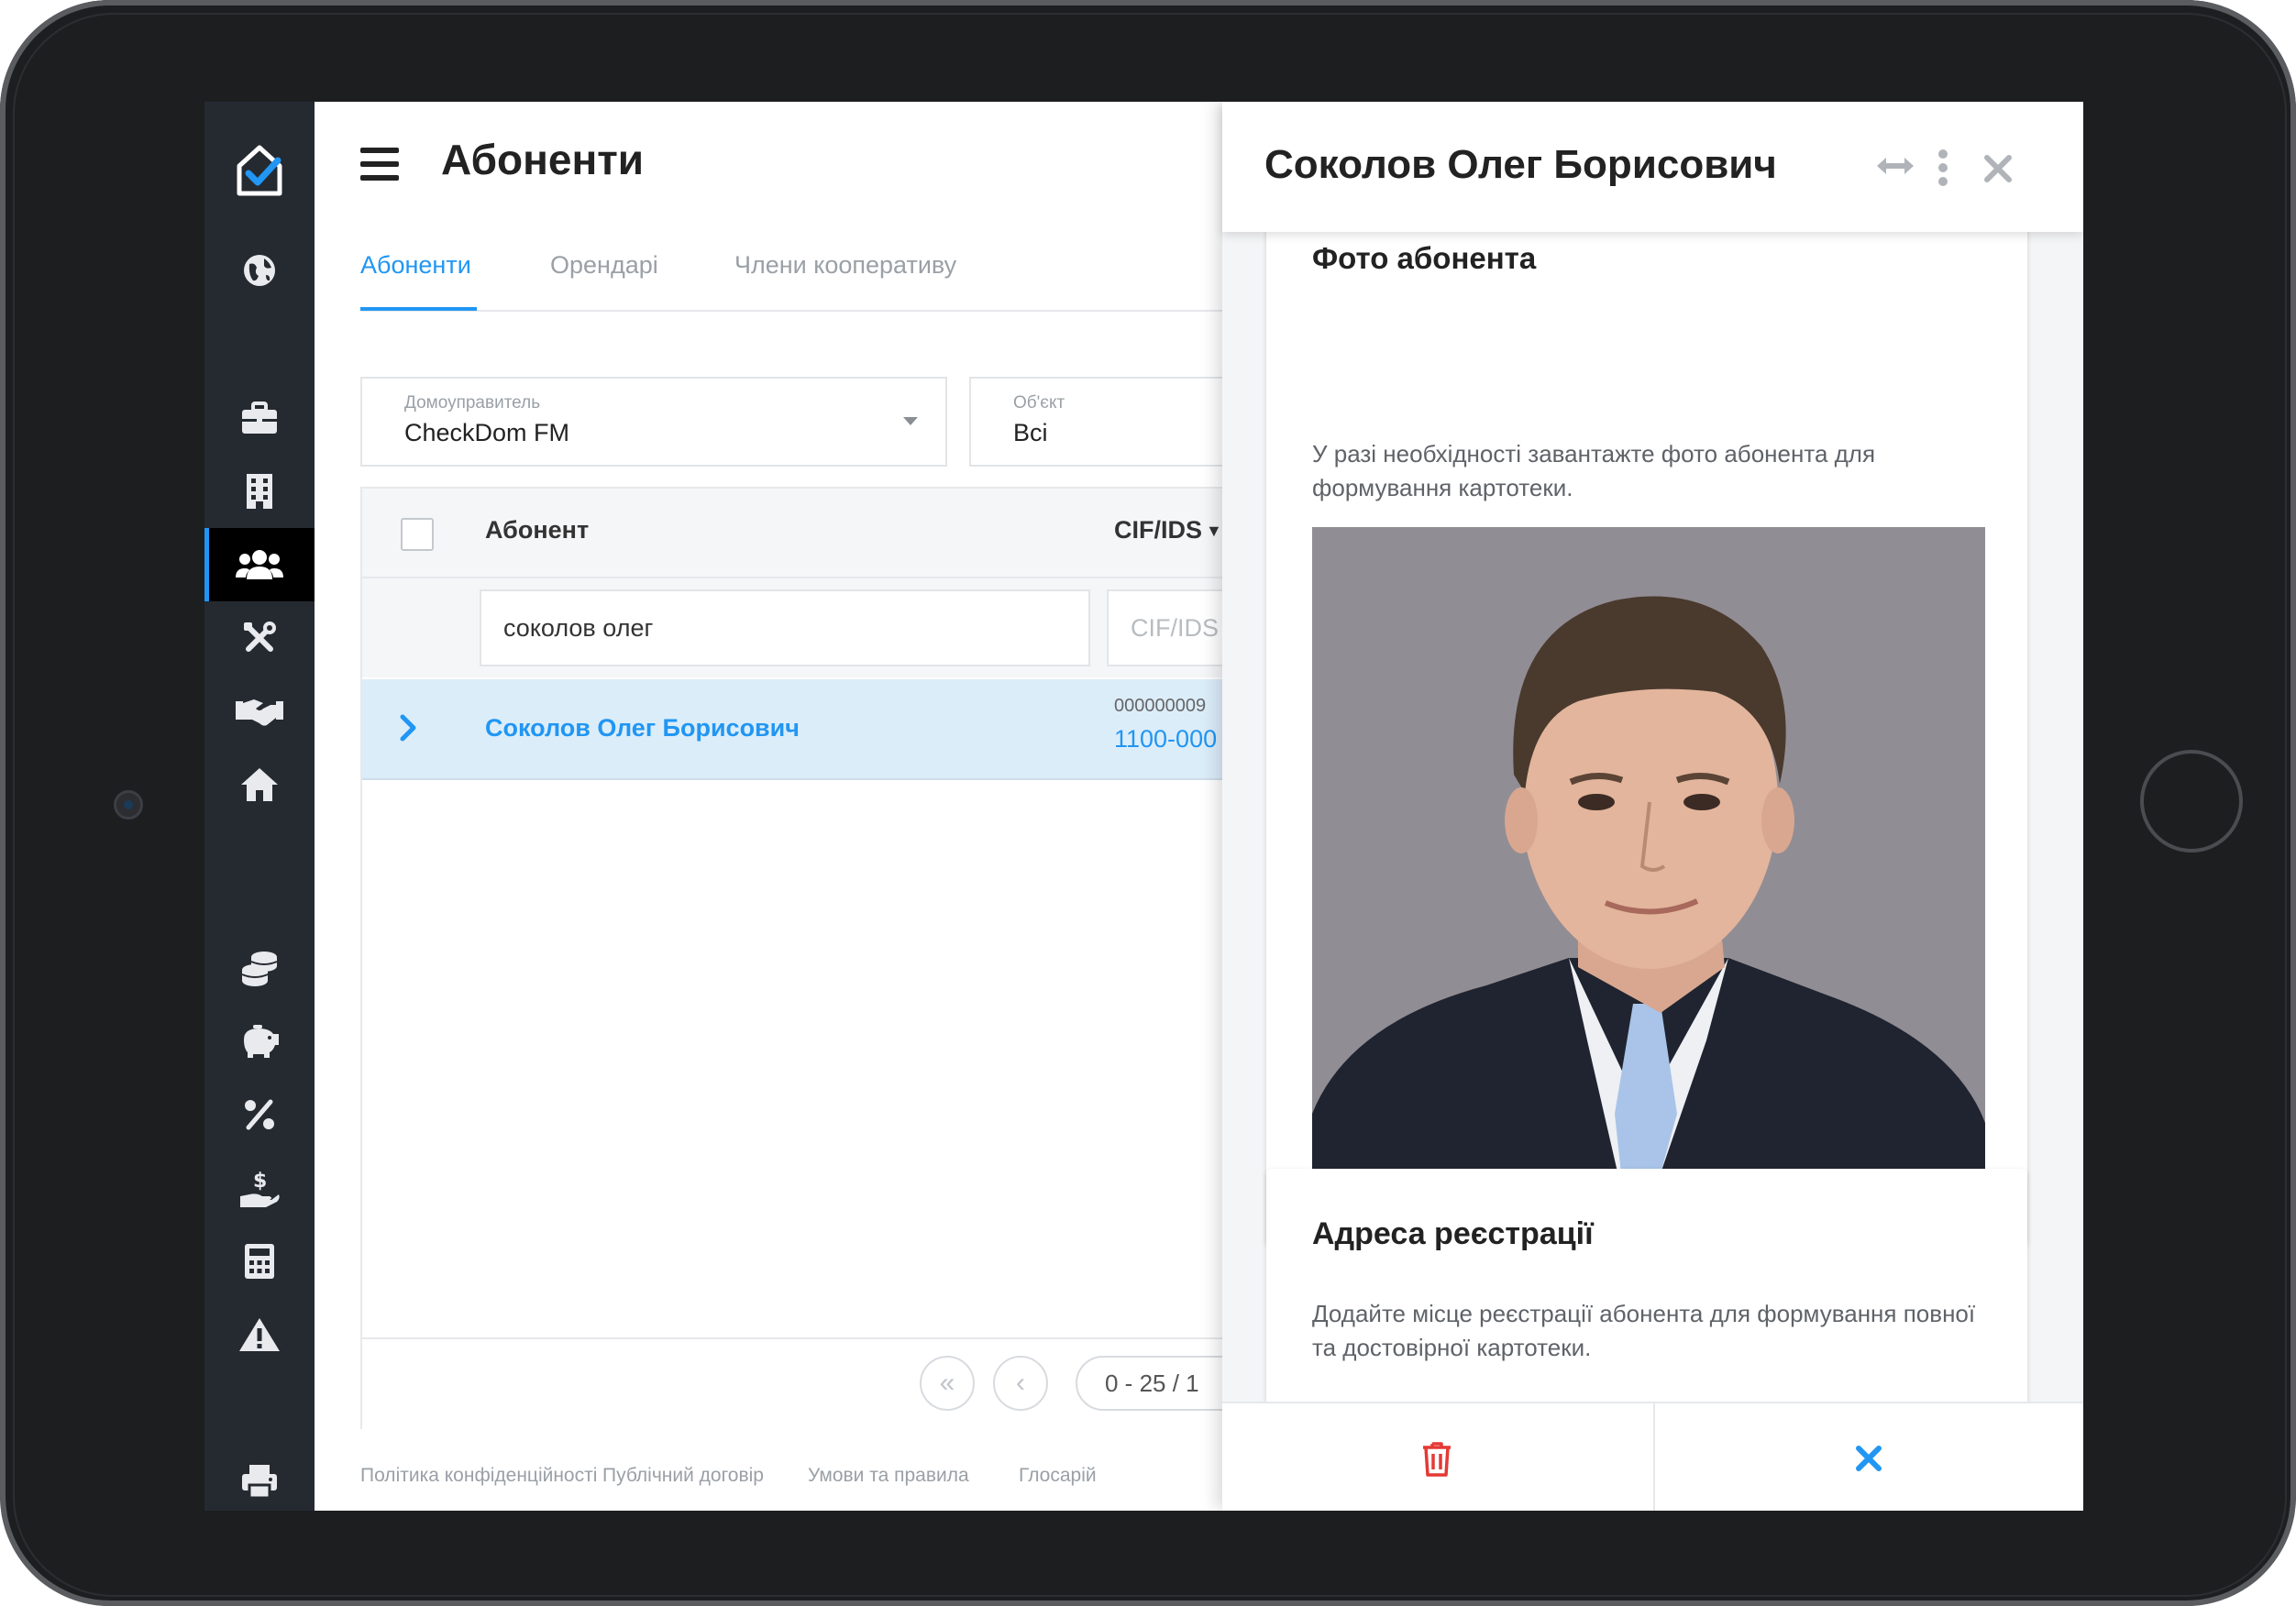  I want to click on footer-link-glossary: Глосарій, so click(1058, 1476).